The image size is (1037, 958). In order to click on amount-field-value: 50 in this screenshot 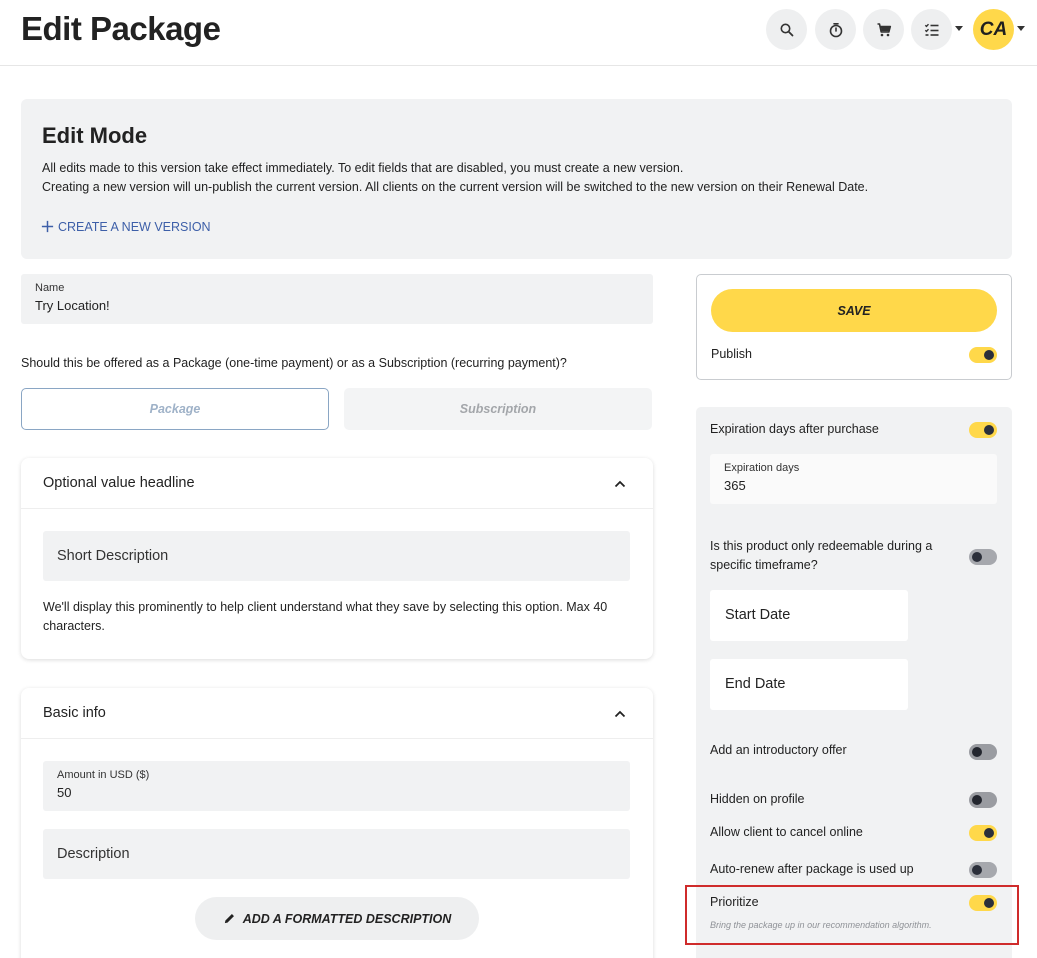, I will do `click(64, 792)`.